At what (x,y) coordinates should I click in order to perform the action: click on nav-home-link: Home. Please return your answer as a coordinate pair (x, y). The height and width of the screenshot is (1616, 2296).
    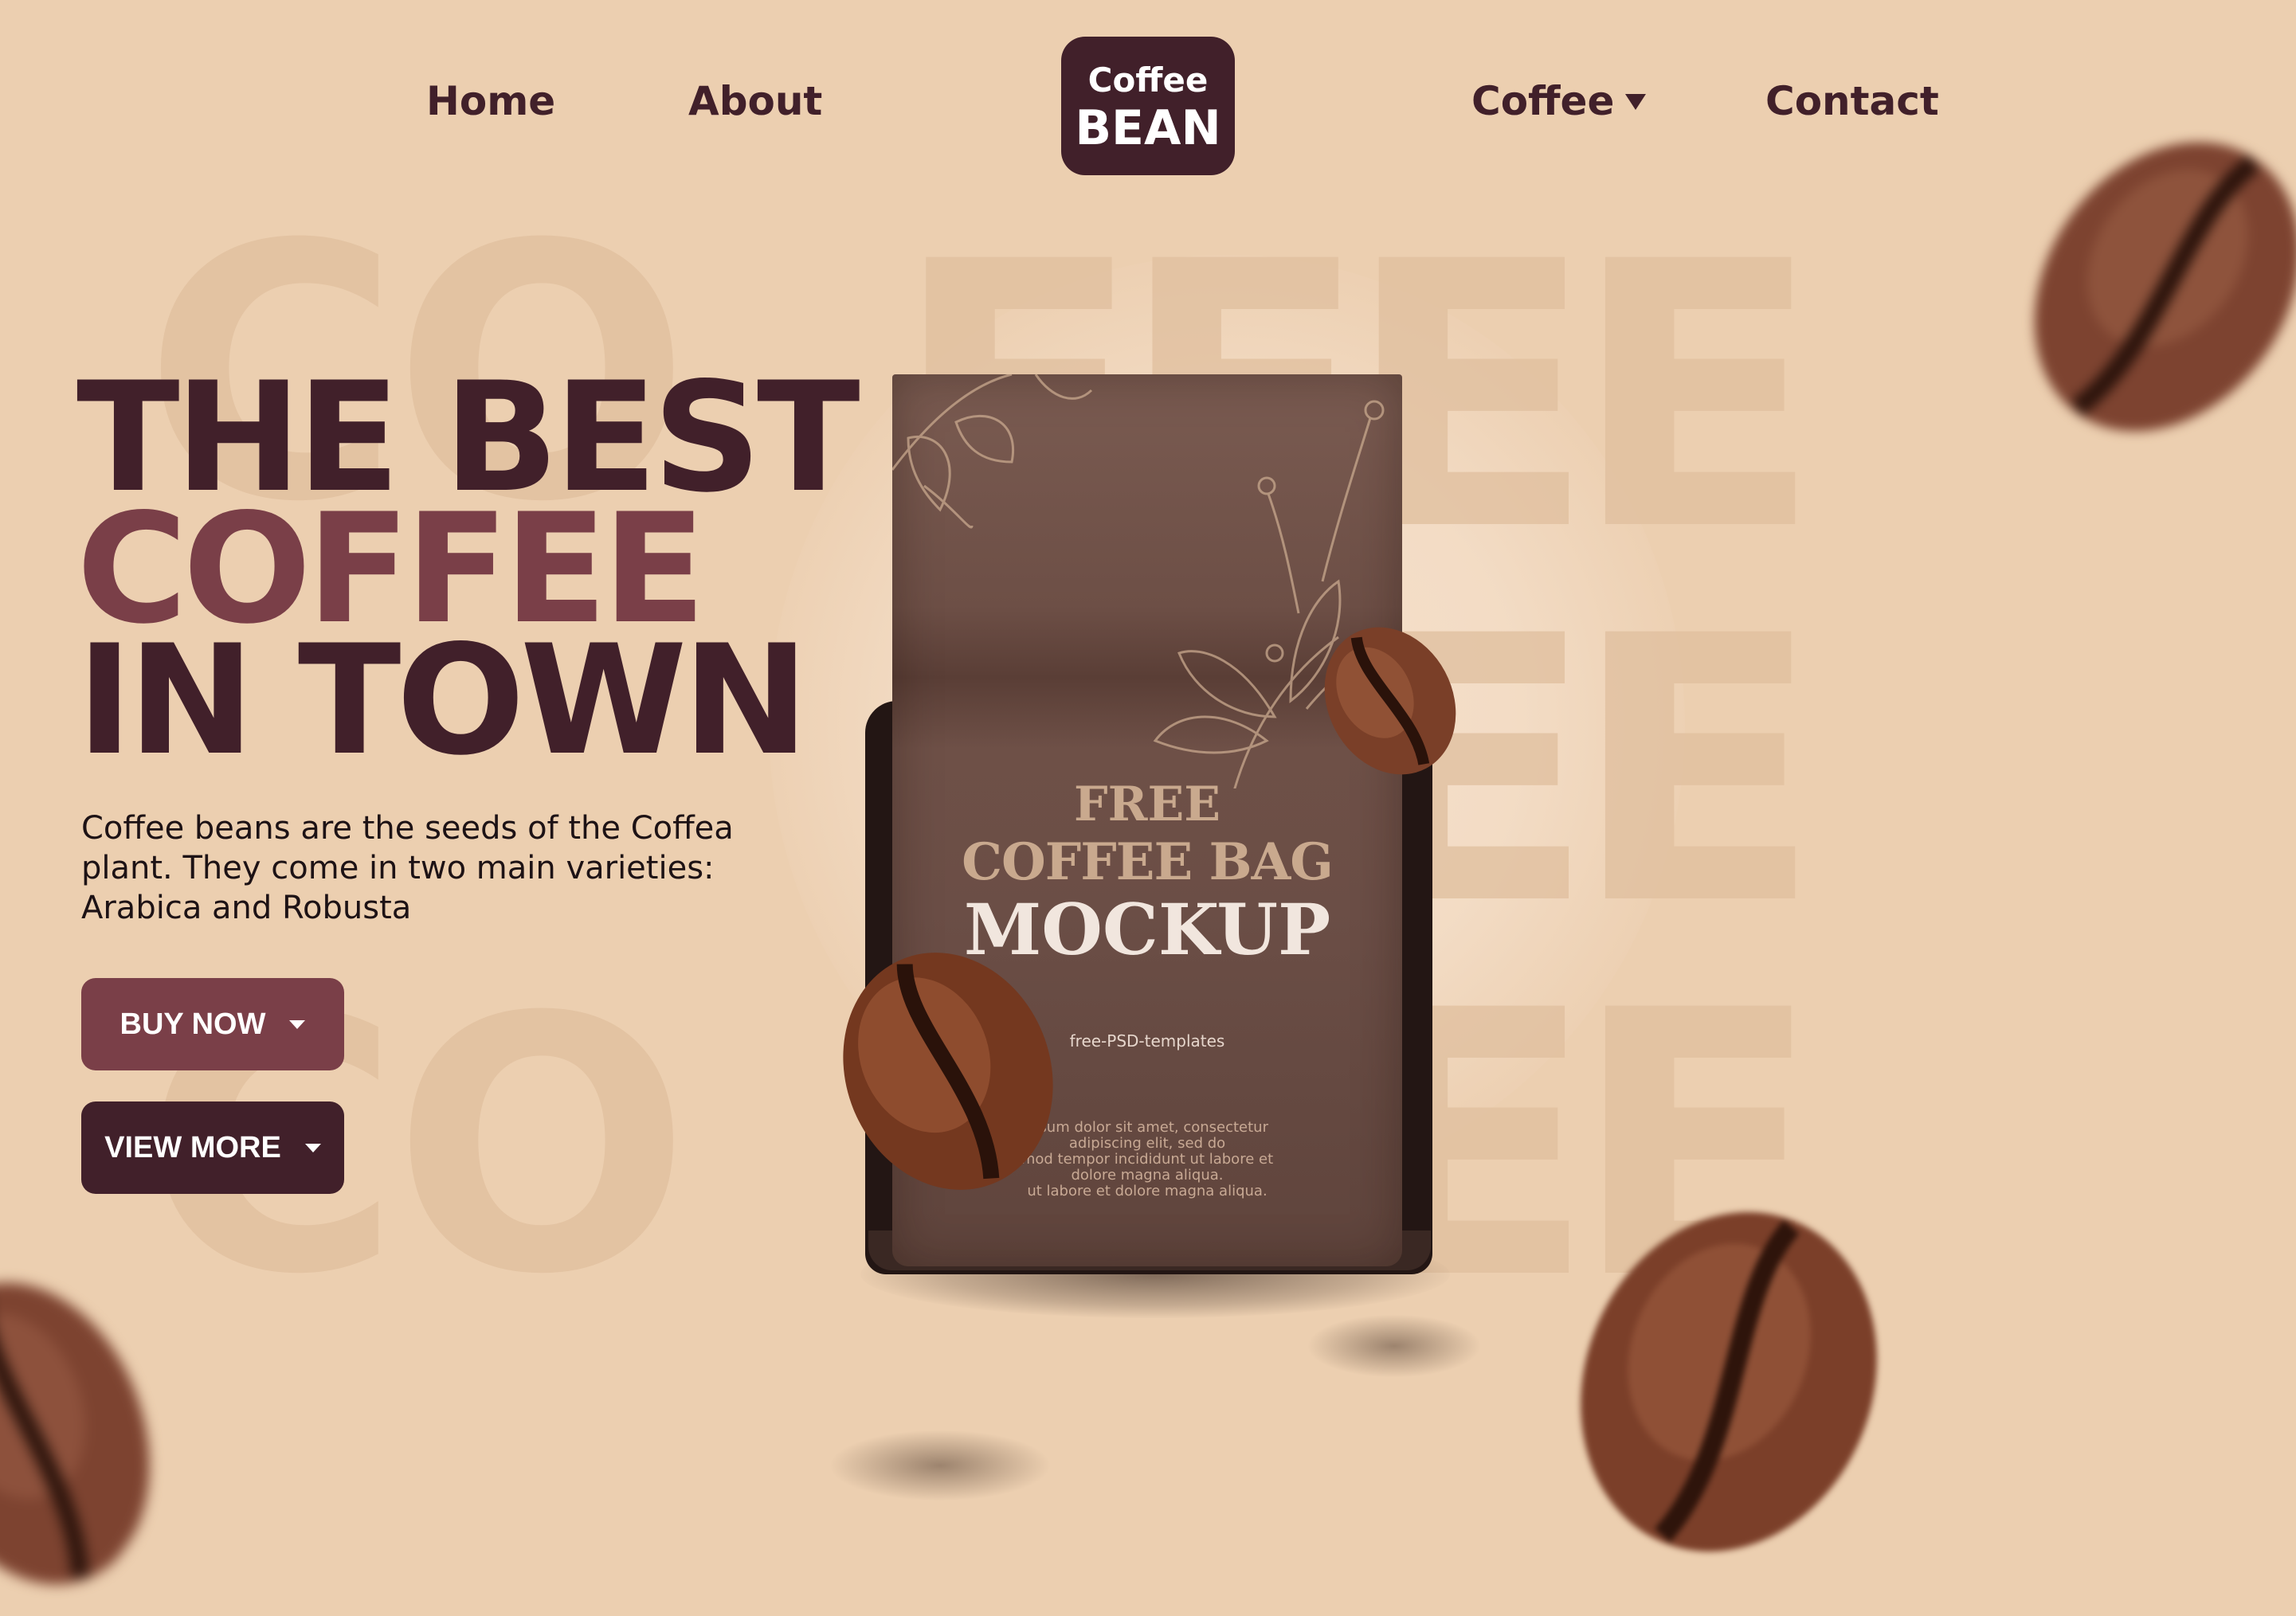
    Looking at the image, I should click on (491, 101).